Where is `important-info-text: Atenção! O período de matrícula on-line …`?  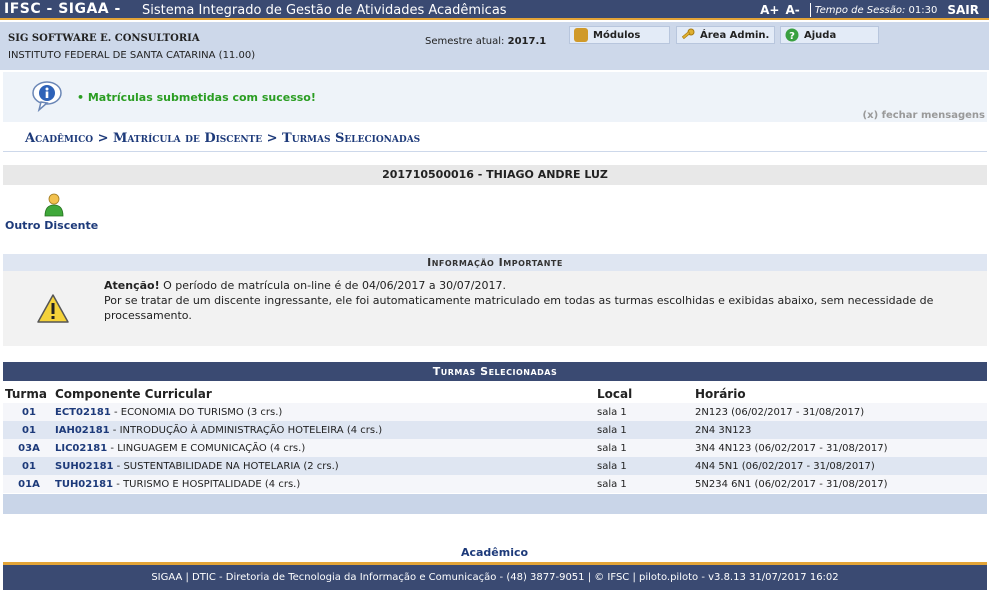 important-info-text: Atenção! O período de matrícula on-line … is located at coordinates (545, 300).